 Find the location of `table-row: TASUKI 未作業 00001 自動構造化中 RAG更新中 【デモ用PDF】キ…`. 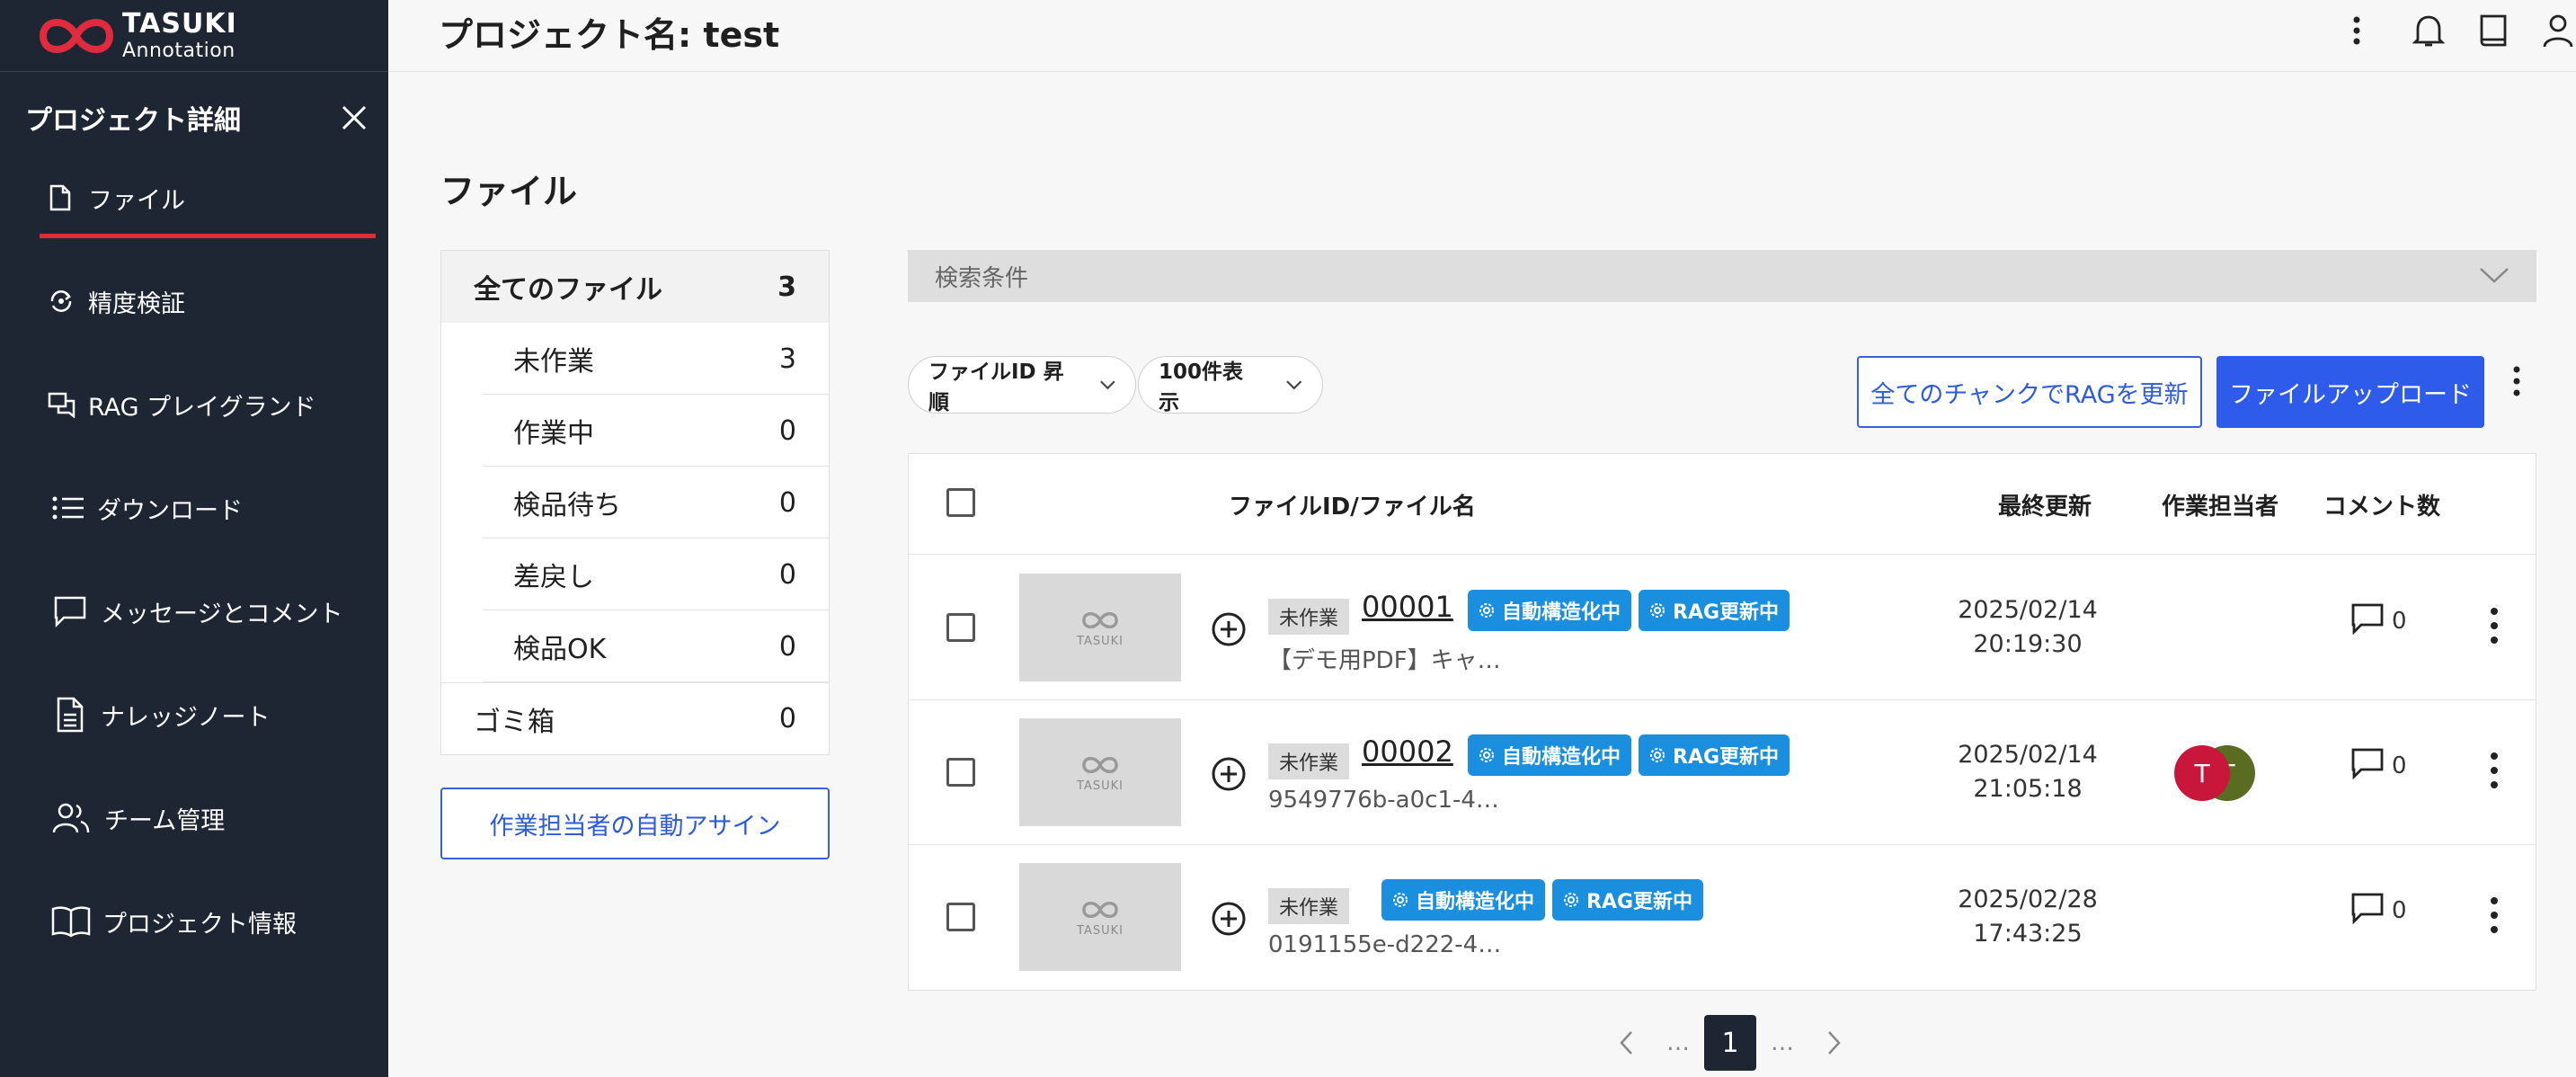

table-row: TASUKI 未作業 00001 自動構造化中 RAG更新中 【デモ用PDF】キ… is located at coordinates (1722, 628).